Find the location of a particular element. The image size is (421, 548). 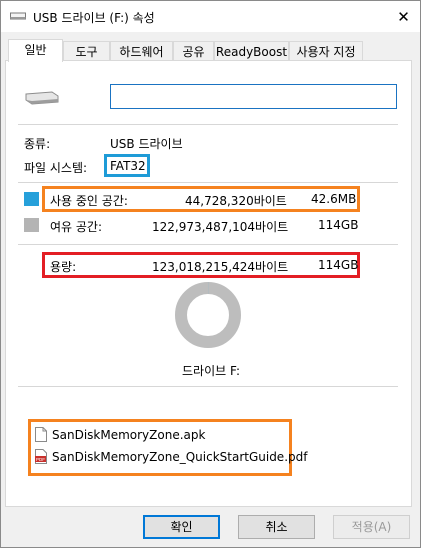

close-button: ✕ is located at coordinates (403, 16).